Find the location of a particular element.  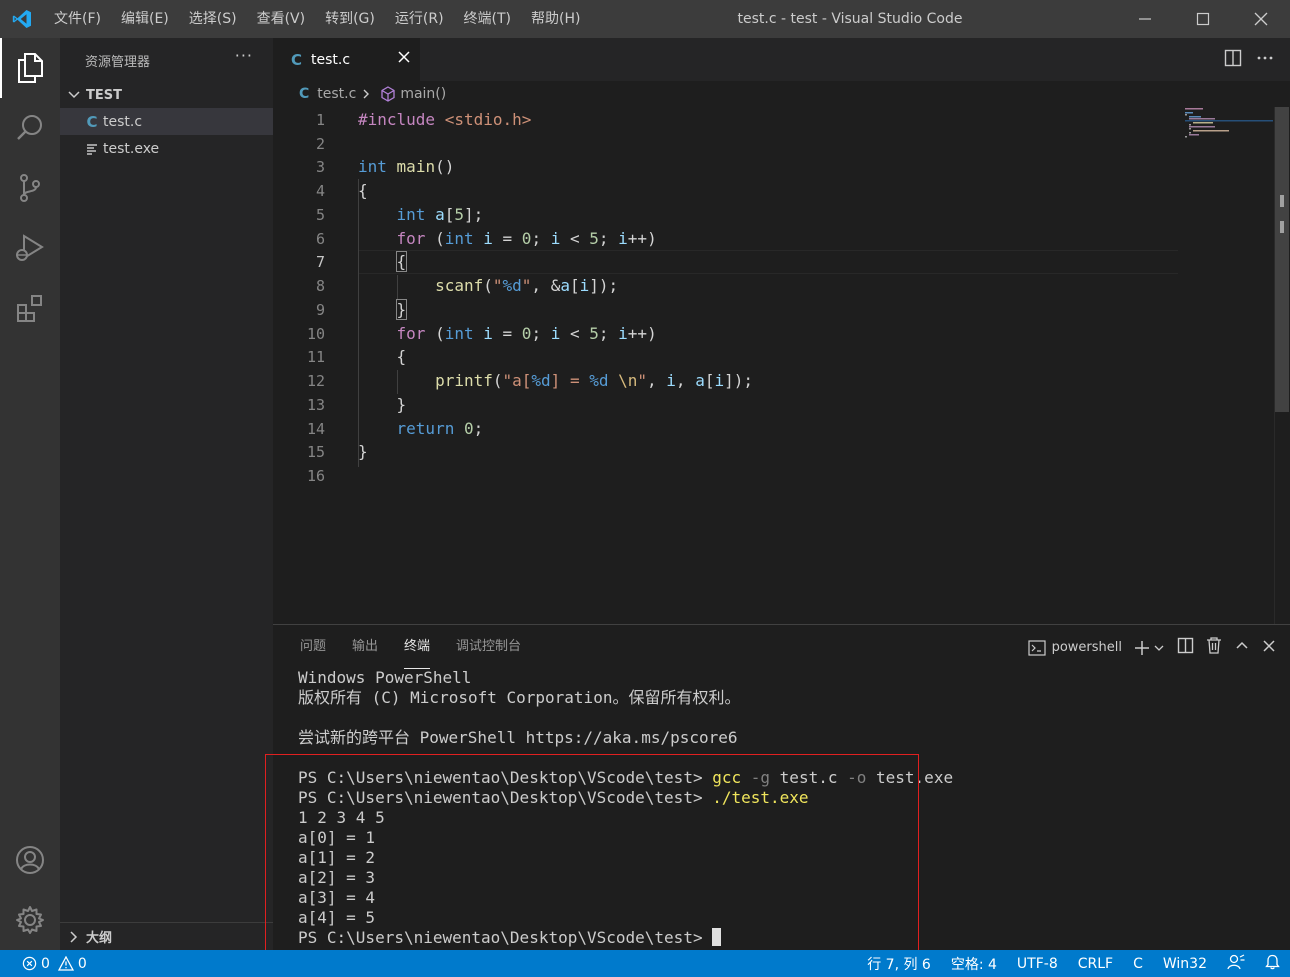

extensions-icon is located at coordinates (29, 308).